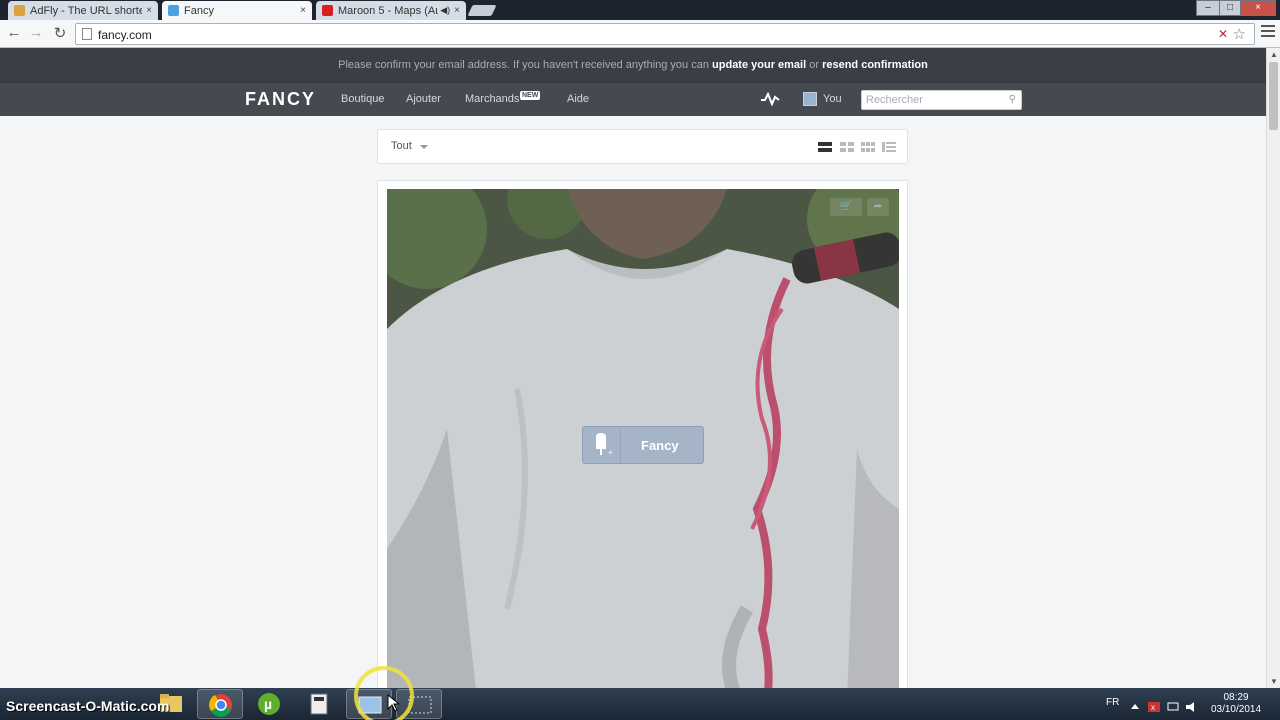 The image size is (1280, 720). I want to click on maximize-button: □, so click(1230, 8).